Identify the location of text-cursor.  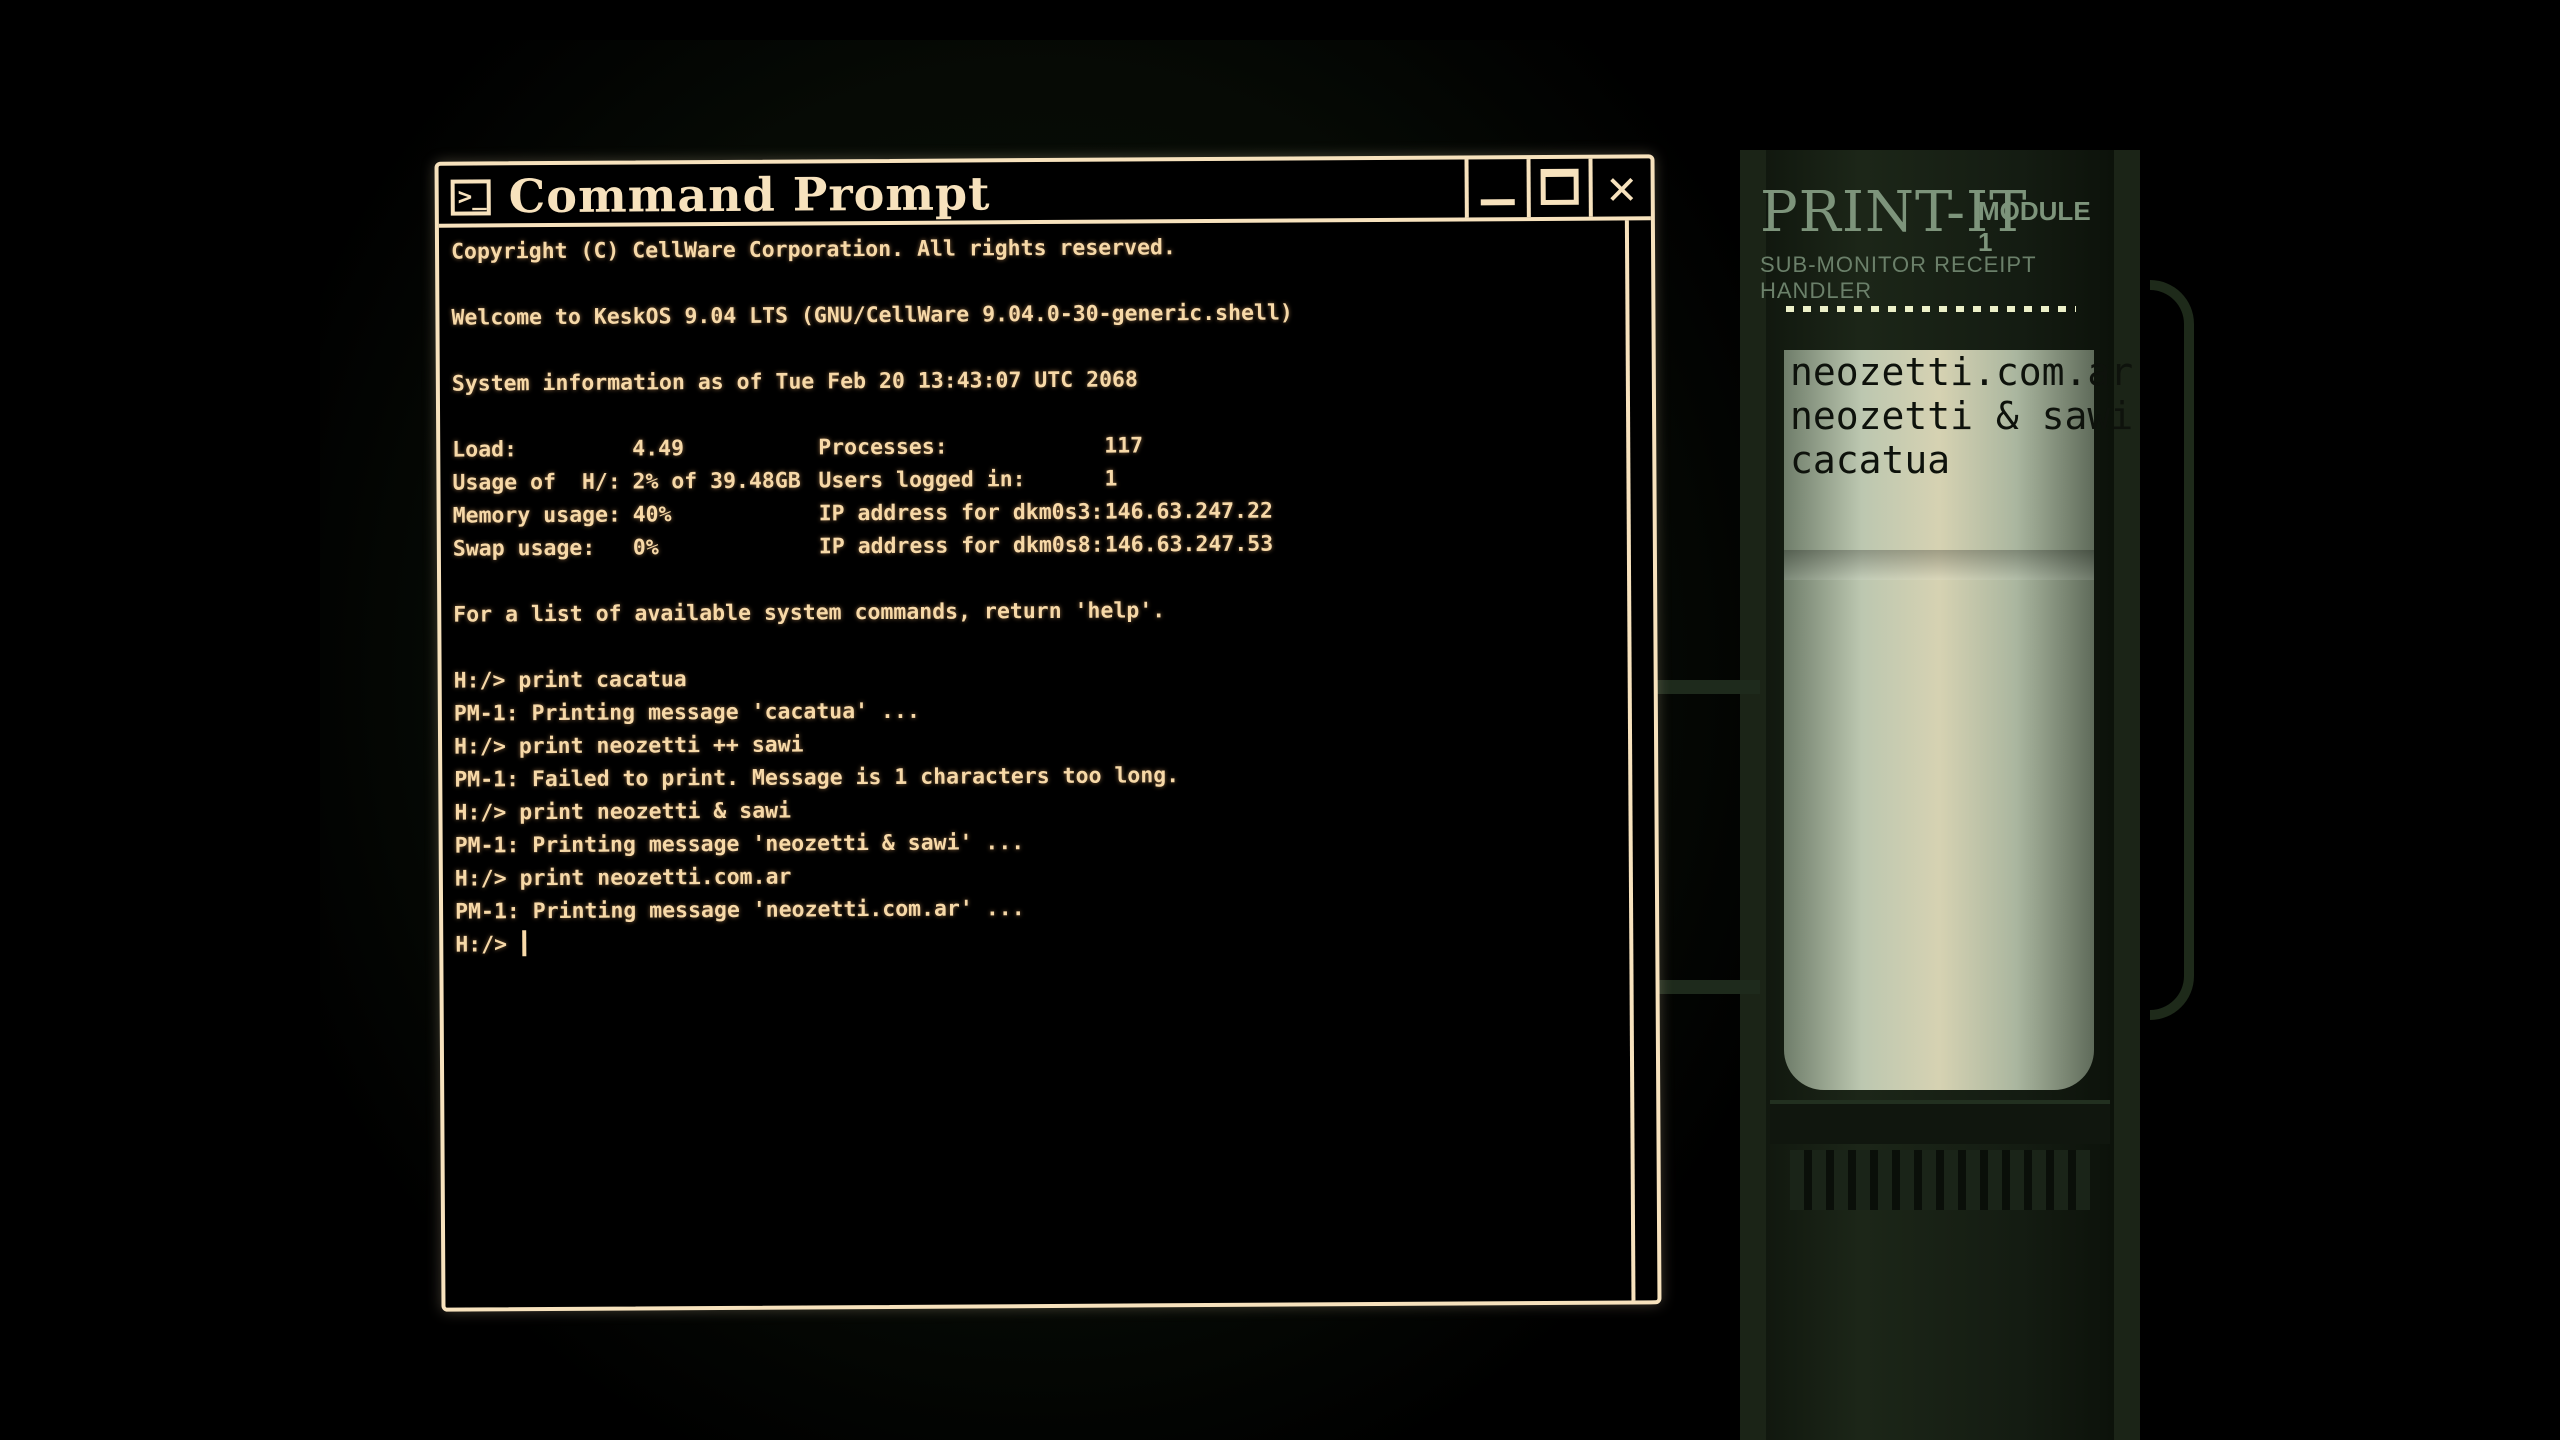
(524, 943).